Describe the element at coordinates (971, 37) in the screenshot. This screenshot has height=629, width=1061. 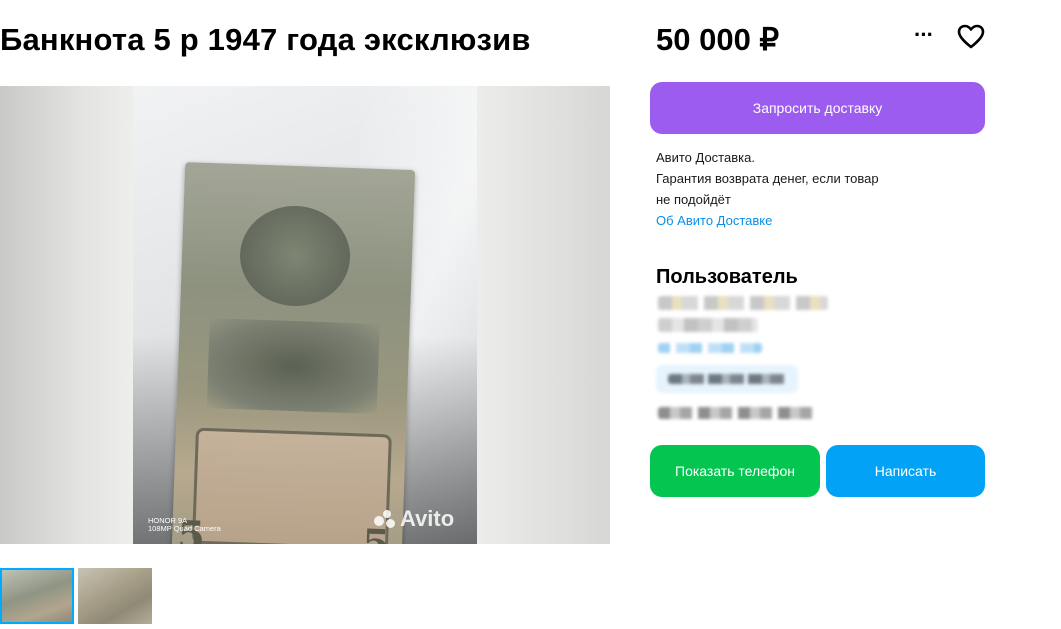
I see `heart-icon` at that location.